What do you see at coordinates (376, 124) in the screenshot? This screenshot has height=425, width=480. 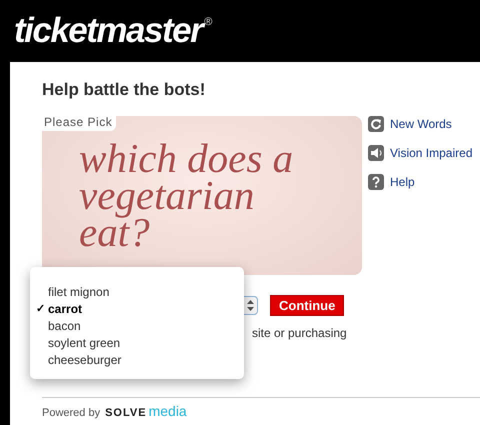 I see `refresh-icon` at bounding box center [376, 124].